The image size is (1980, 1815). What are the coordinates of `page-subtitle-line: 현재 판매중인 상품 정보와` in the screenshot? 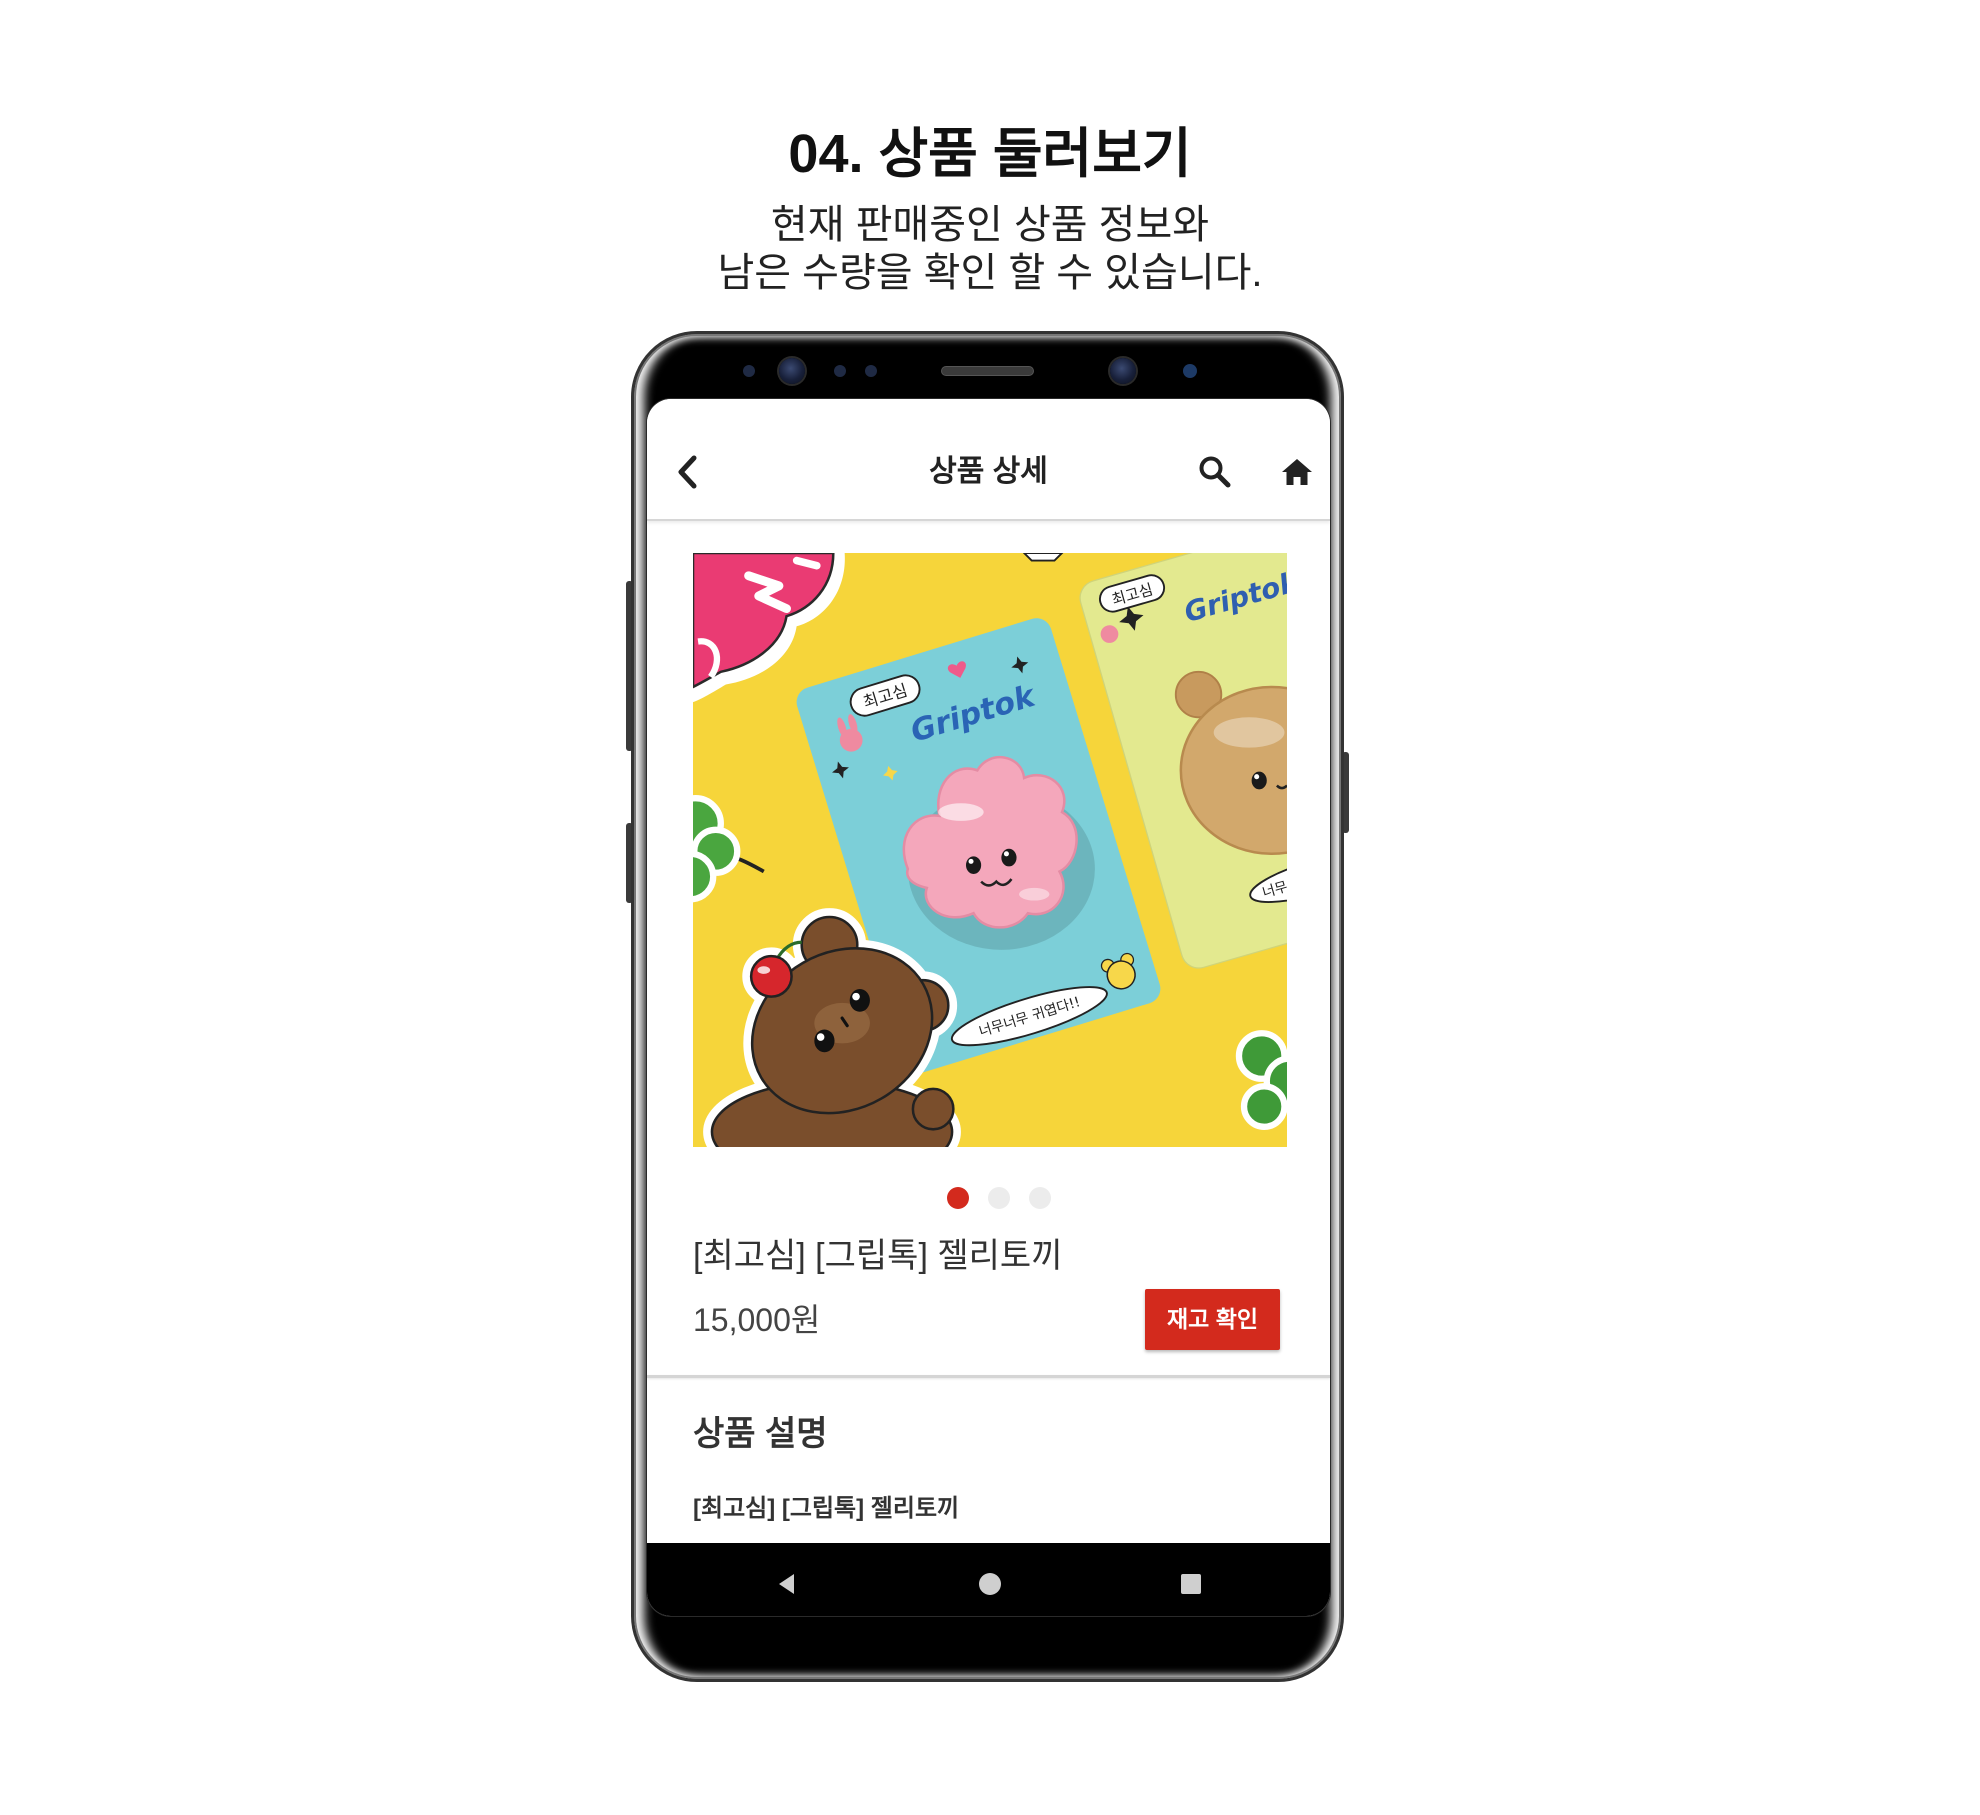 It's located at (990, 225).